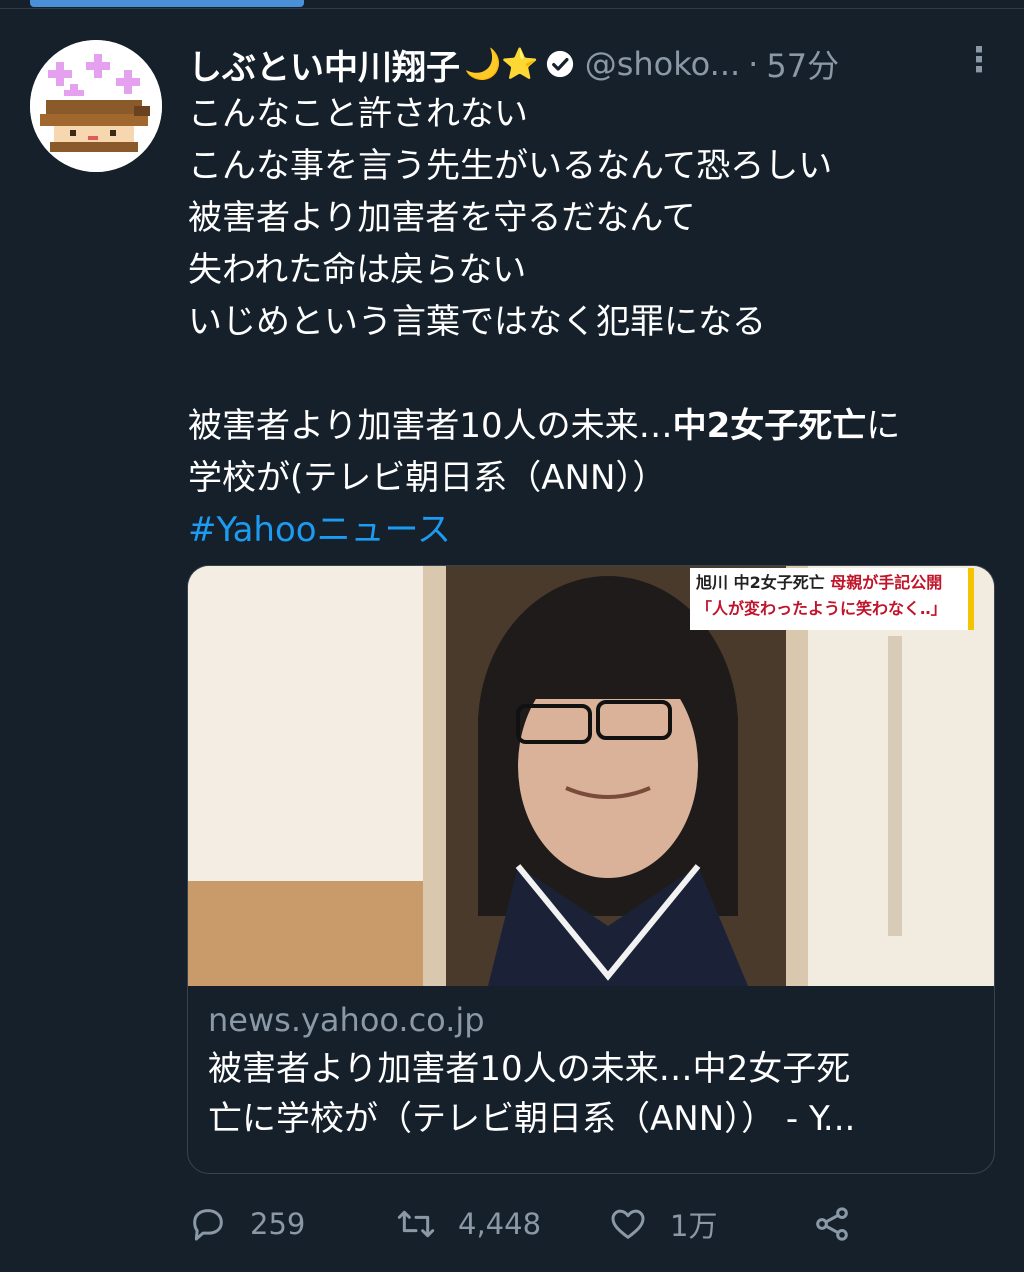 Image resolution: width=1024 pixels, height=1272 pixels. I want to click on shared-headline-line2: 学校が(テレビ朝日系（ANN））, so click(427, 478).